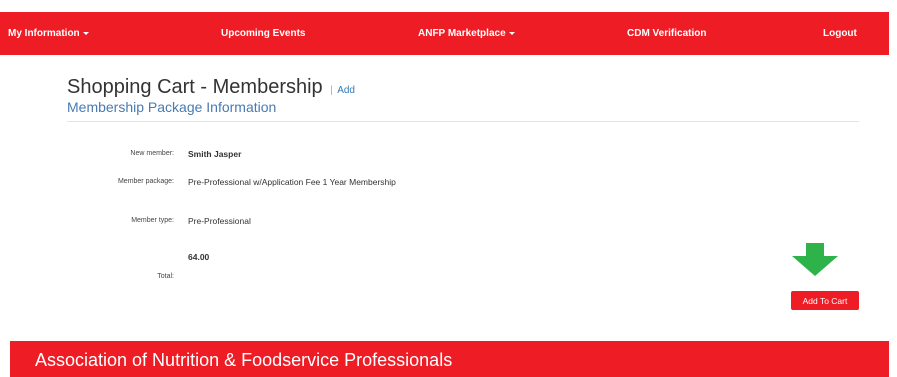 This screenshot has width=897, height=377. What do you see at coordinates (152, 153) in the screenshot?
I see `new-member-label: New member:` at bounding box center [152, 153].